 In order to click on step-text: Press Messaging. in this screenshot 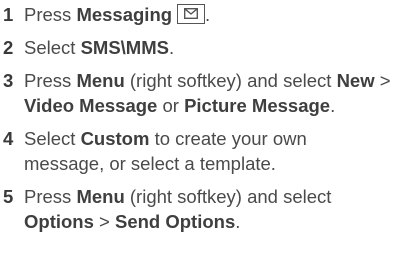, I will do `click(117, 14)`.